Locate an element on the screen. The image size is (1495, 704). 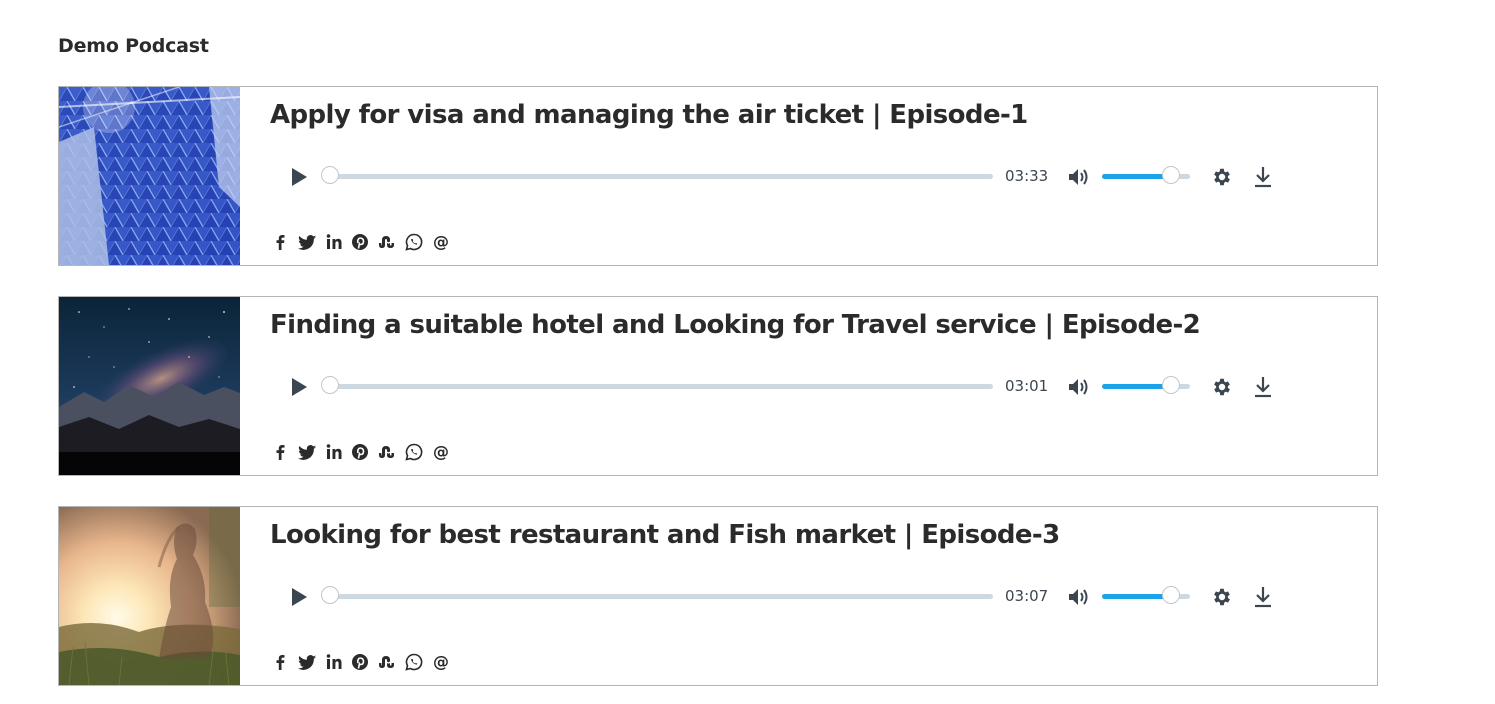
duration-label: 03:33 is located at coordinates (1027, 176).